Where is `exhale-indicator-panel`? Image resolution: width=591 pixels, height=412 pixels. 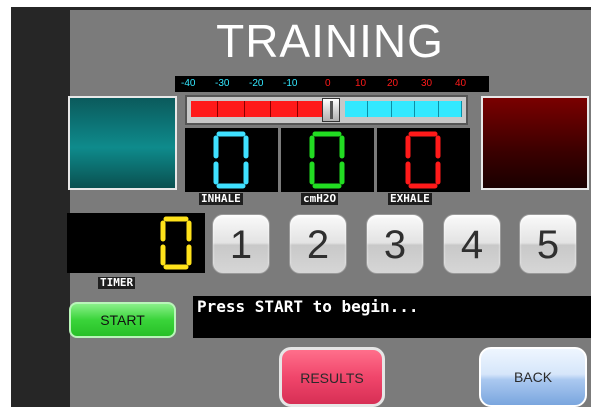
exhale-indicator-panel is located at coordinates (535, 143).